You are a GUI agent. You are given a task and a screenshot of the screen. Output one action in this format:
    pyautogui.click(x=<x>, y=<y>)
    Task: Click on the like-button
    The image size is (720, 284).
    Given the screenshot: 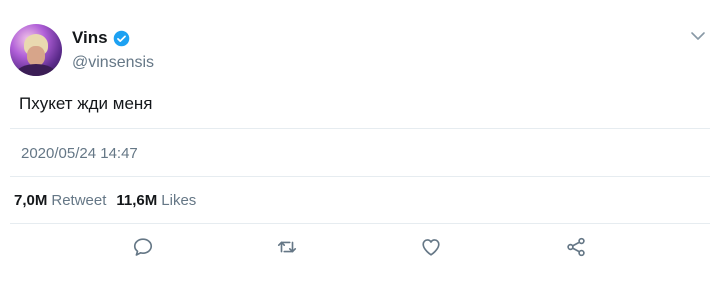 What is the action you would take?
    pyautogui.click(x=432, y=248)
    